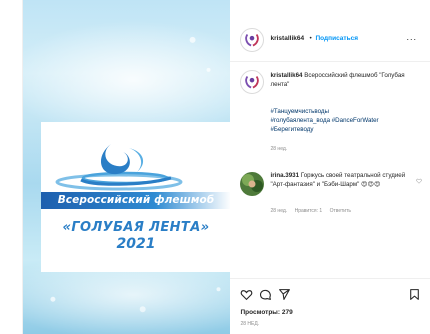  I want to click on hashtag-line: #Берегитеводу, so click(345, 130).